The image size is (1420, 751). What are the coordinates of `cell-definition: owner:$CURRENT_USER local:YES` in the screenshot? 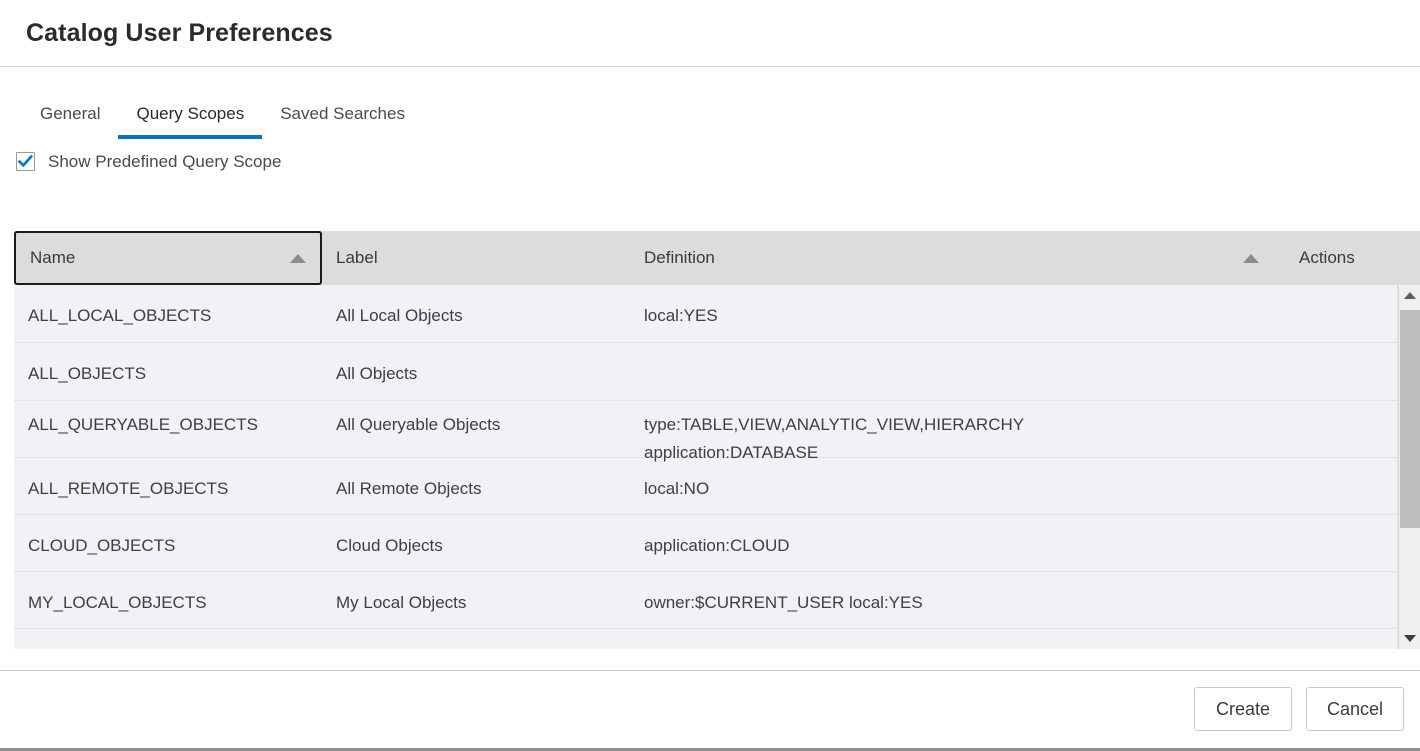 It's located at (783, 602).